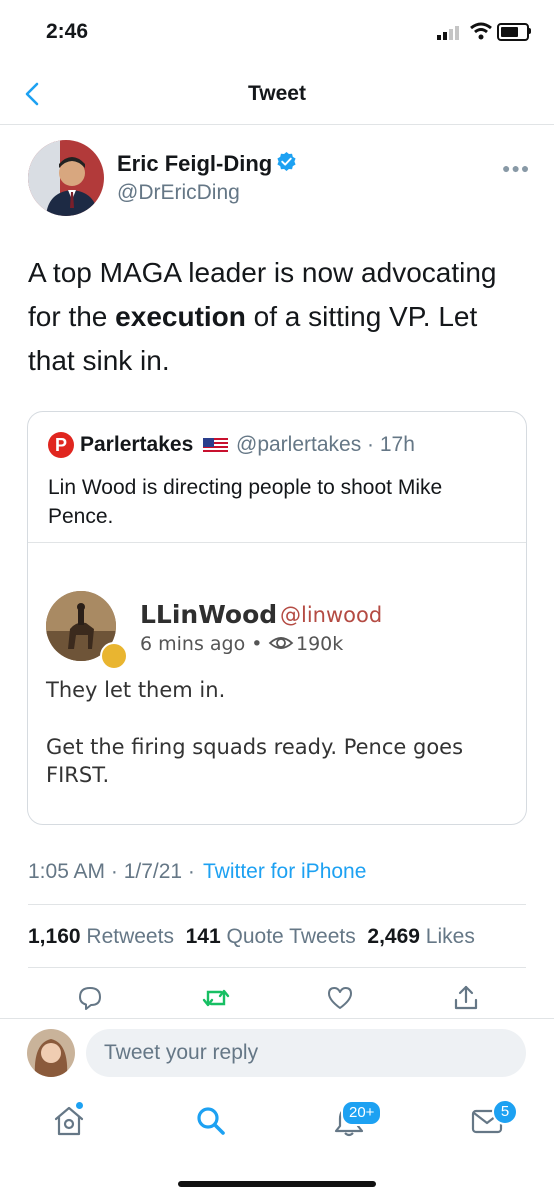 The width and height of the screenshot is (554, 1200). Describe the element at coordinates (114, 656) in the screenshot. I see `parler-badge-icon` at that location.